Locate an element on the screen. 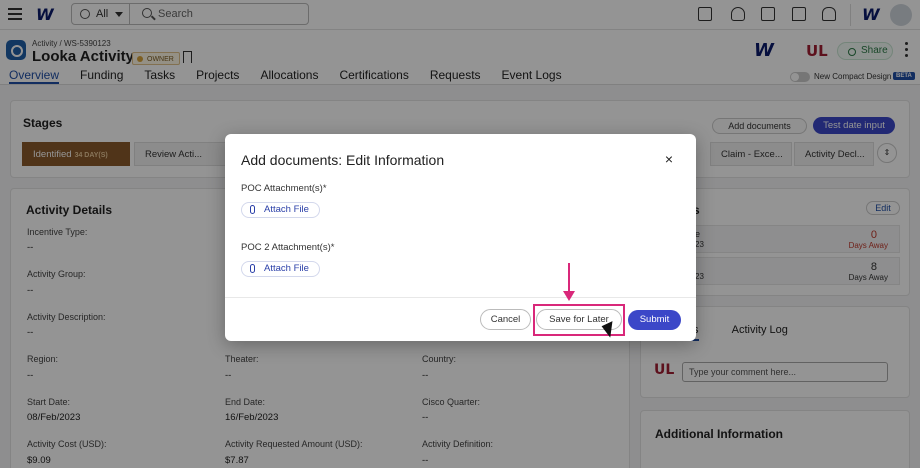 The image size is (920, 468). modal-divider is located at coordinates (460, 297).